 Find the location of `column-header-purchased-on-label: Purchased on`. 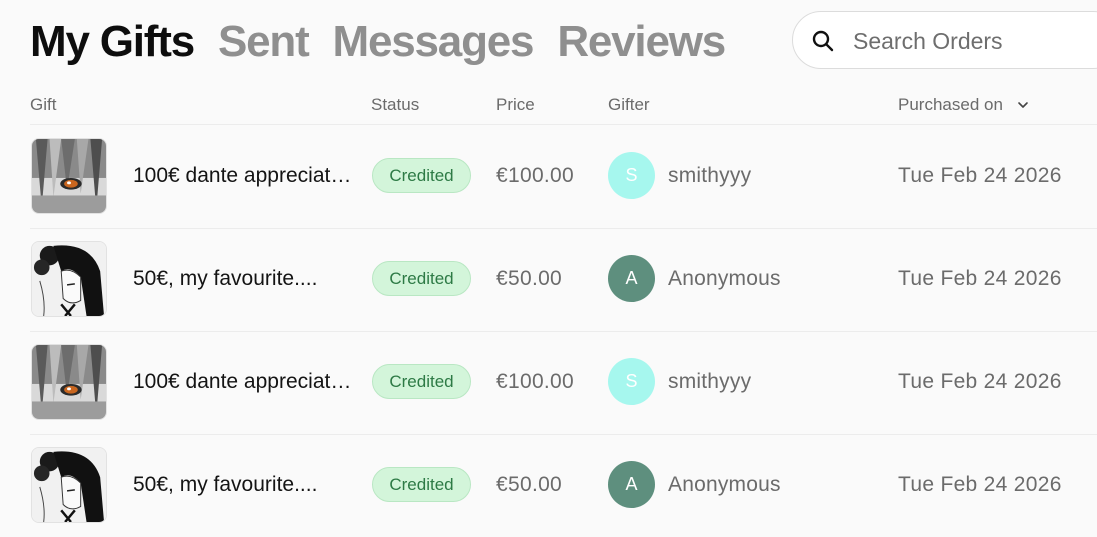

column-header-purchased-on-label: Purchased on is located at coordinates (950, 104).